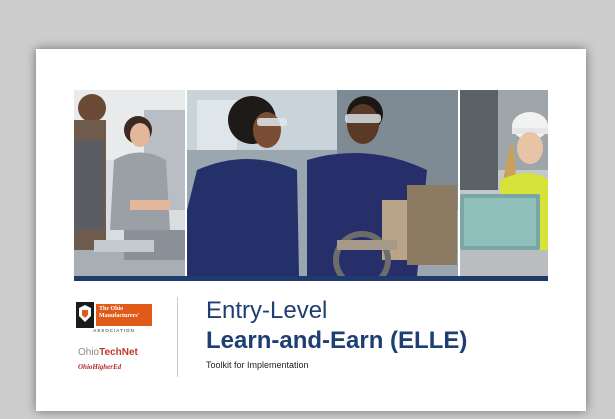 The height and width of the screenshot is (419, 615). I want to click on ohio-manufacturers-association-logo: The Ohio Manufacturers', so click(114, 315).